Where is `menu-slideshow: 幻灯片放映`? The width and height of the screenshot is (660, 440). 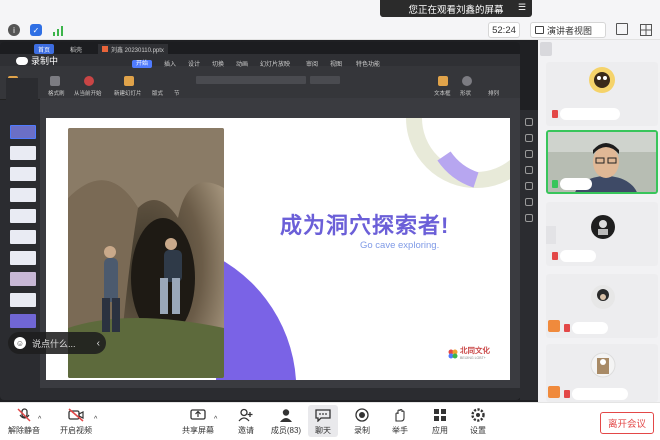
menu-slideshow: 幻灯片放映 is located at coordinates (275, 63).